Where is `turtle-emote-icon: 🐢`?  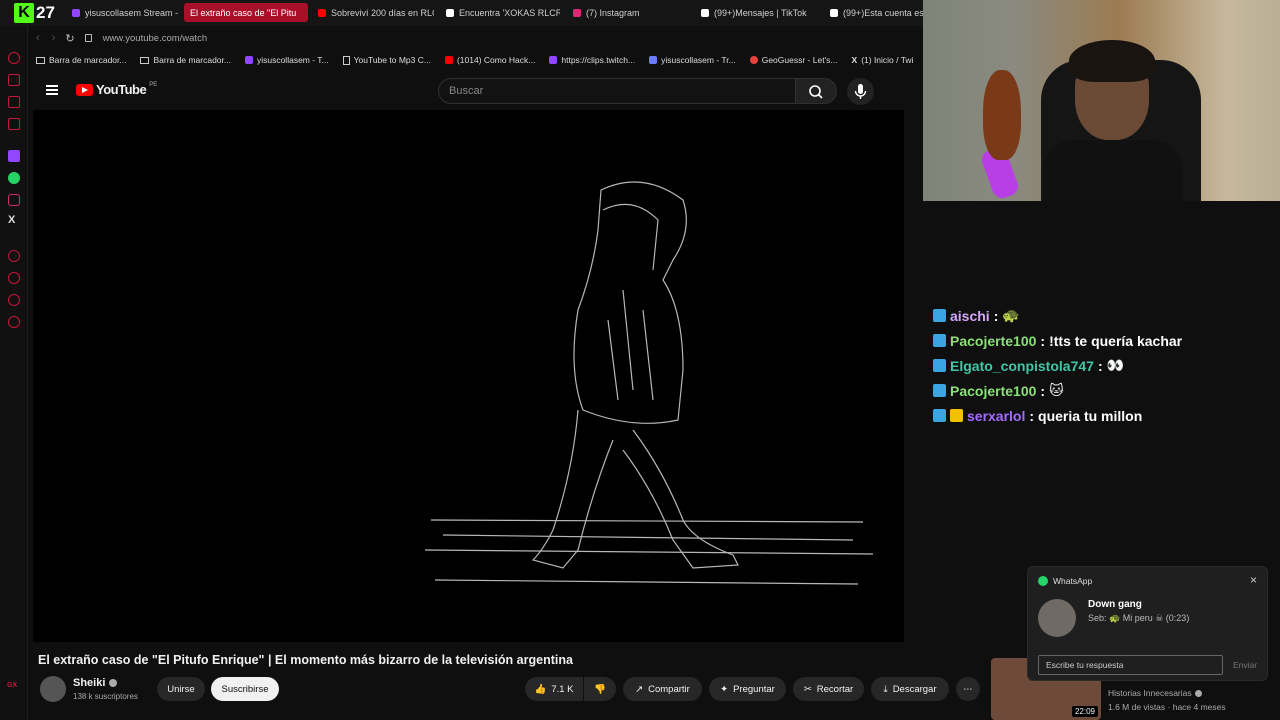 turtle-emote-icon: 🐢 is located at coordinates (1011, 315).